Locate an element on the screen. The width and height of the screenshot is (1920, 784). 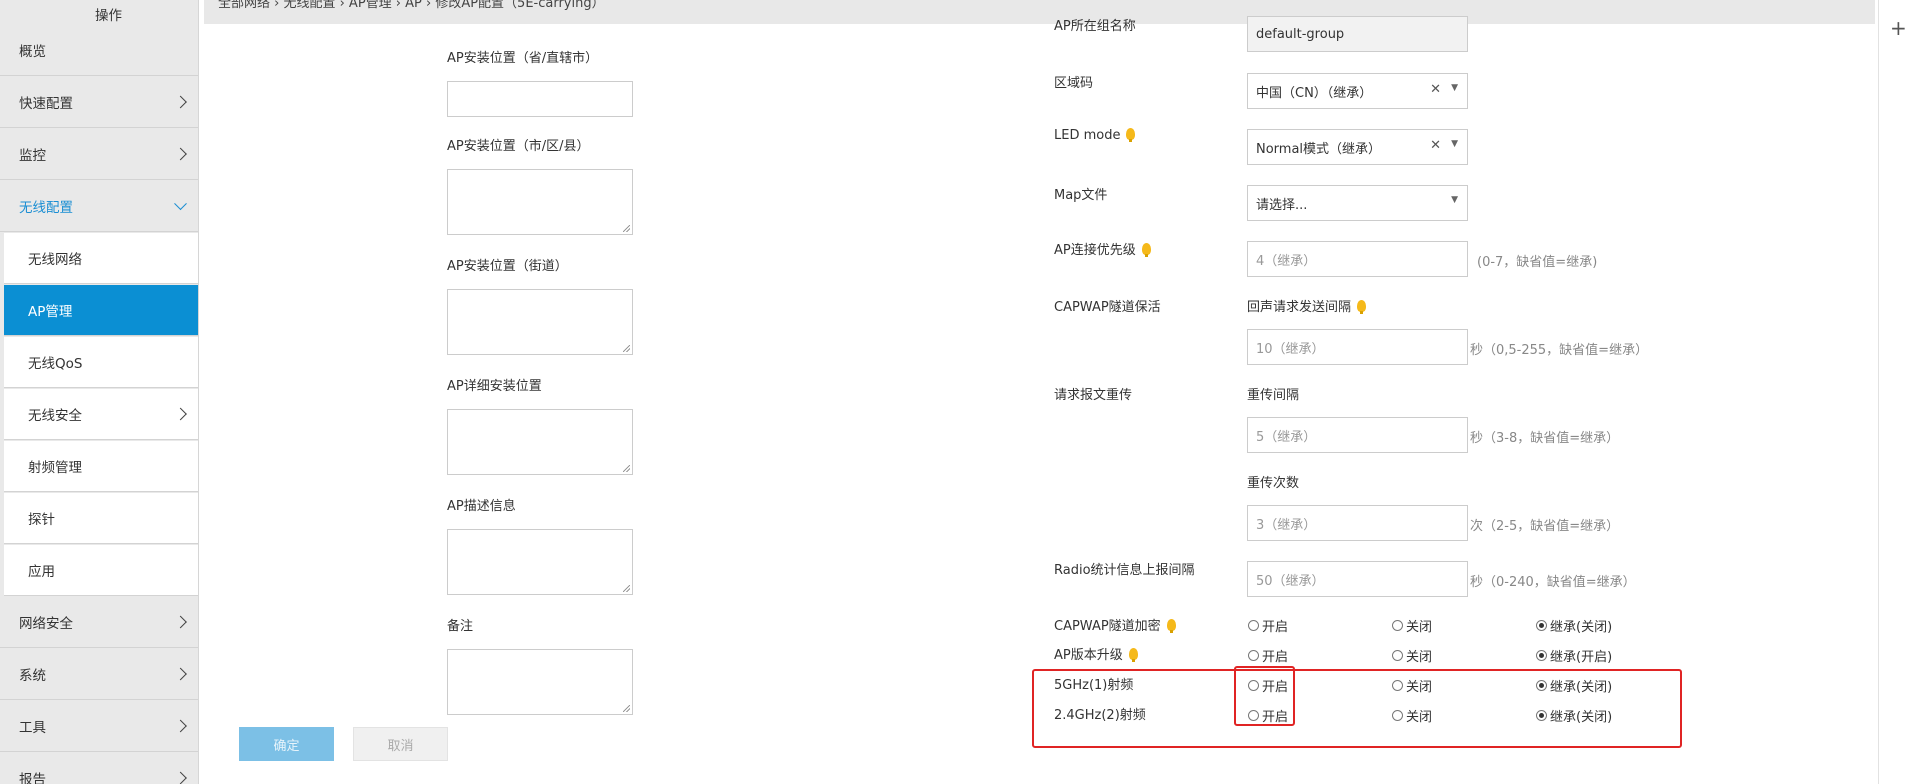
sidebar-item-monitor: 监控 is located at coordinates (99, 154).